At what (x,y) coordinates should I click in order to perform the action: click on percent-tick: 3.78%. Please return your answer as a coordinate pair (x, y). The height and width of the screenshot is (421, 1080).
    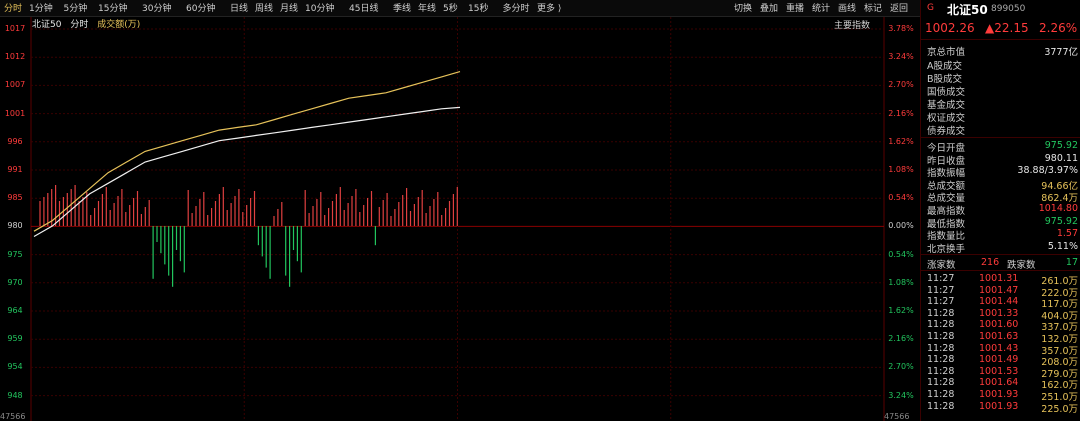
    Looking at the image, I should click on (901, 28).